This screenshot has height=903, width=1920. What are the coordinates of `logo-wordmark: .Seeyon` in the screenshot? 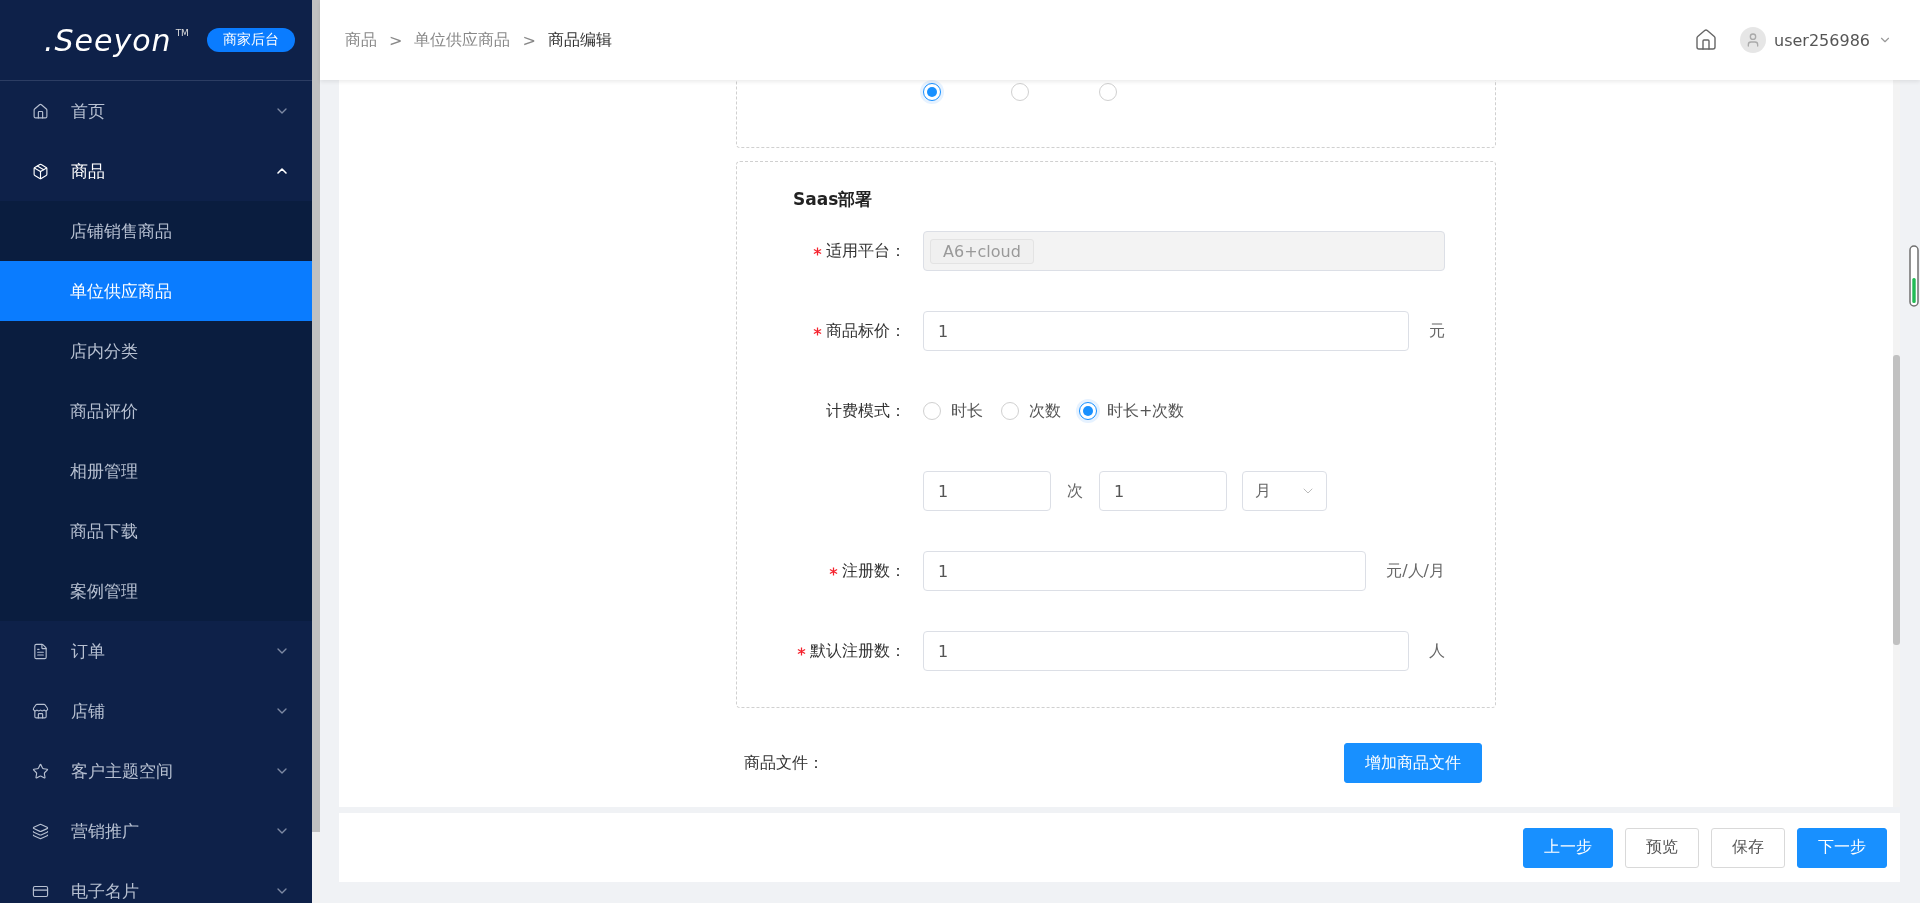 It's located at (108, 40).